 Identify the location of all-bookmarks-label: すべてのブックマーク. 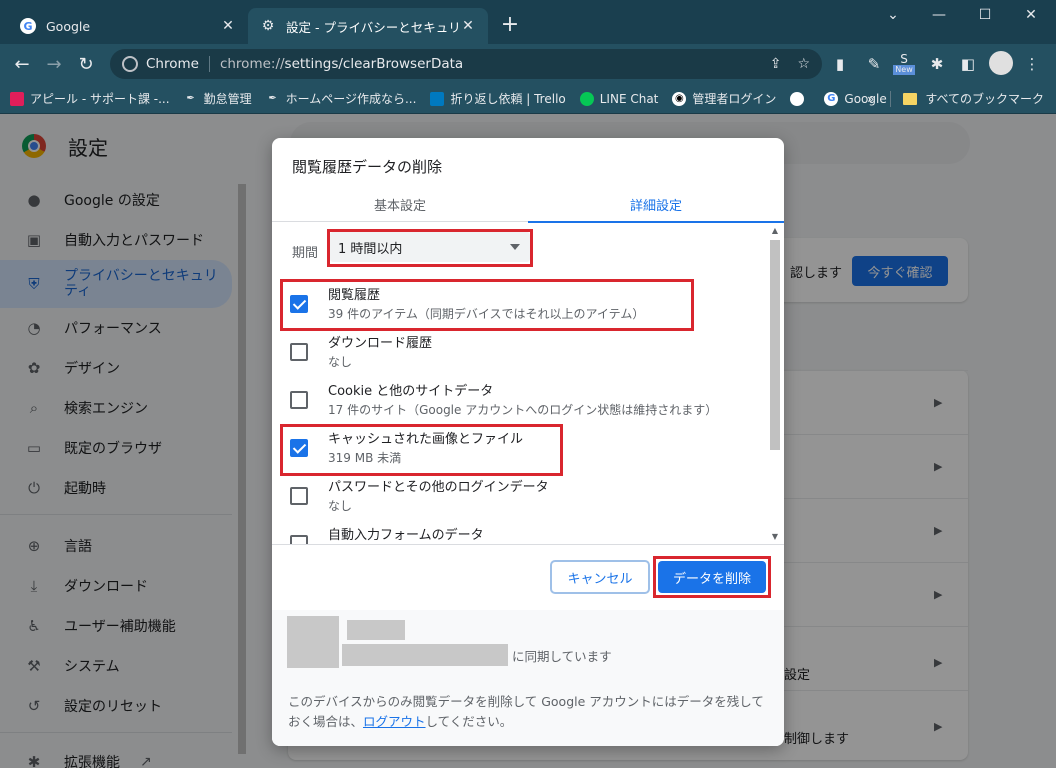
(984, 98).